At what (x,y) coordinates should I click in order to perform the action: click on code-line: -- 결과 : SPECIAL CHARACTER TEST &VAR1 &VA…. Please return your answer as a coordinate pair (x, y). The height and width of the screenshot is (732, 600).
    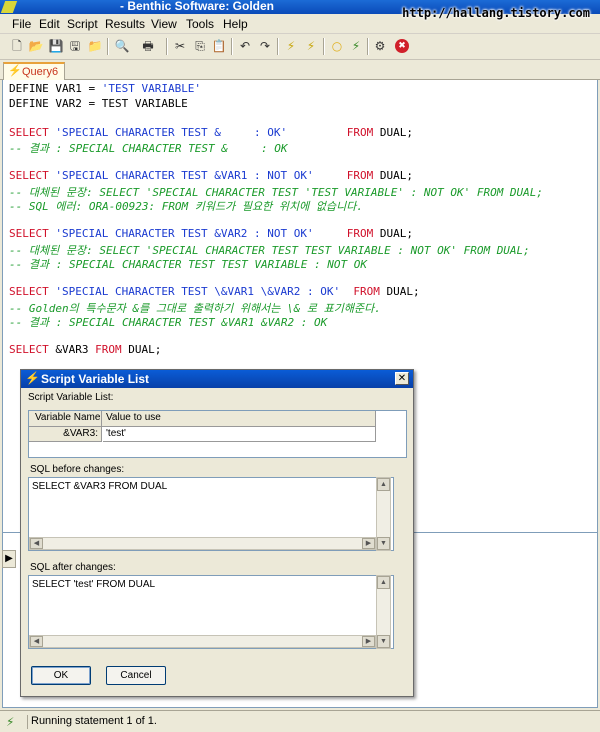
    Looking at the image, I should click on (168, 322).